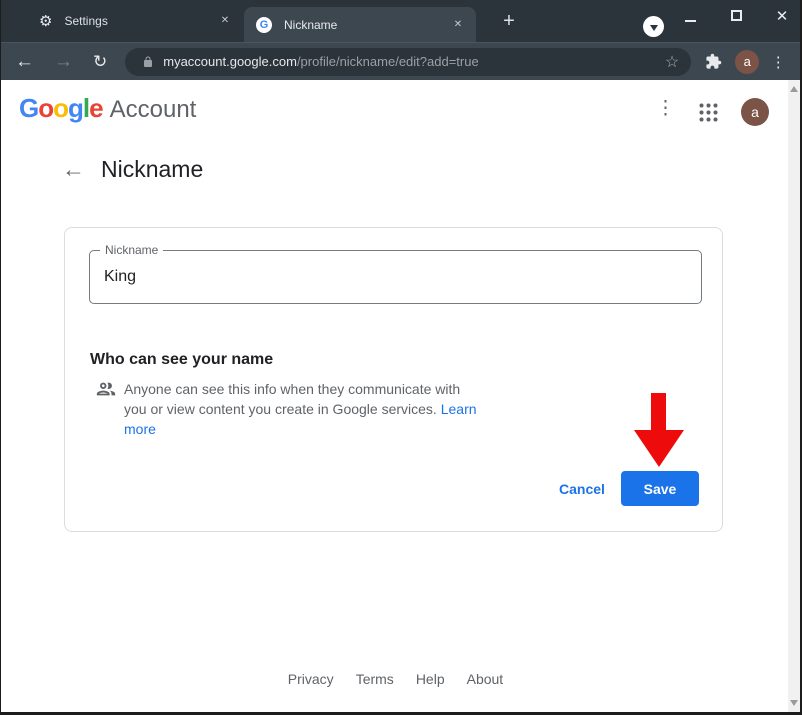 Image resolution: width=802 pixels, height=715 pixels. What do you see at coordinates (509, 21) in the screenshot?
I see `new-tab-button` at bounding box center [509, 21].